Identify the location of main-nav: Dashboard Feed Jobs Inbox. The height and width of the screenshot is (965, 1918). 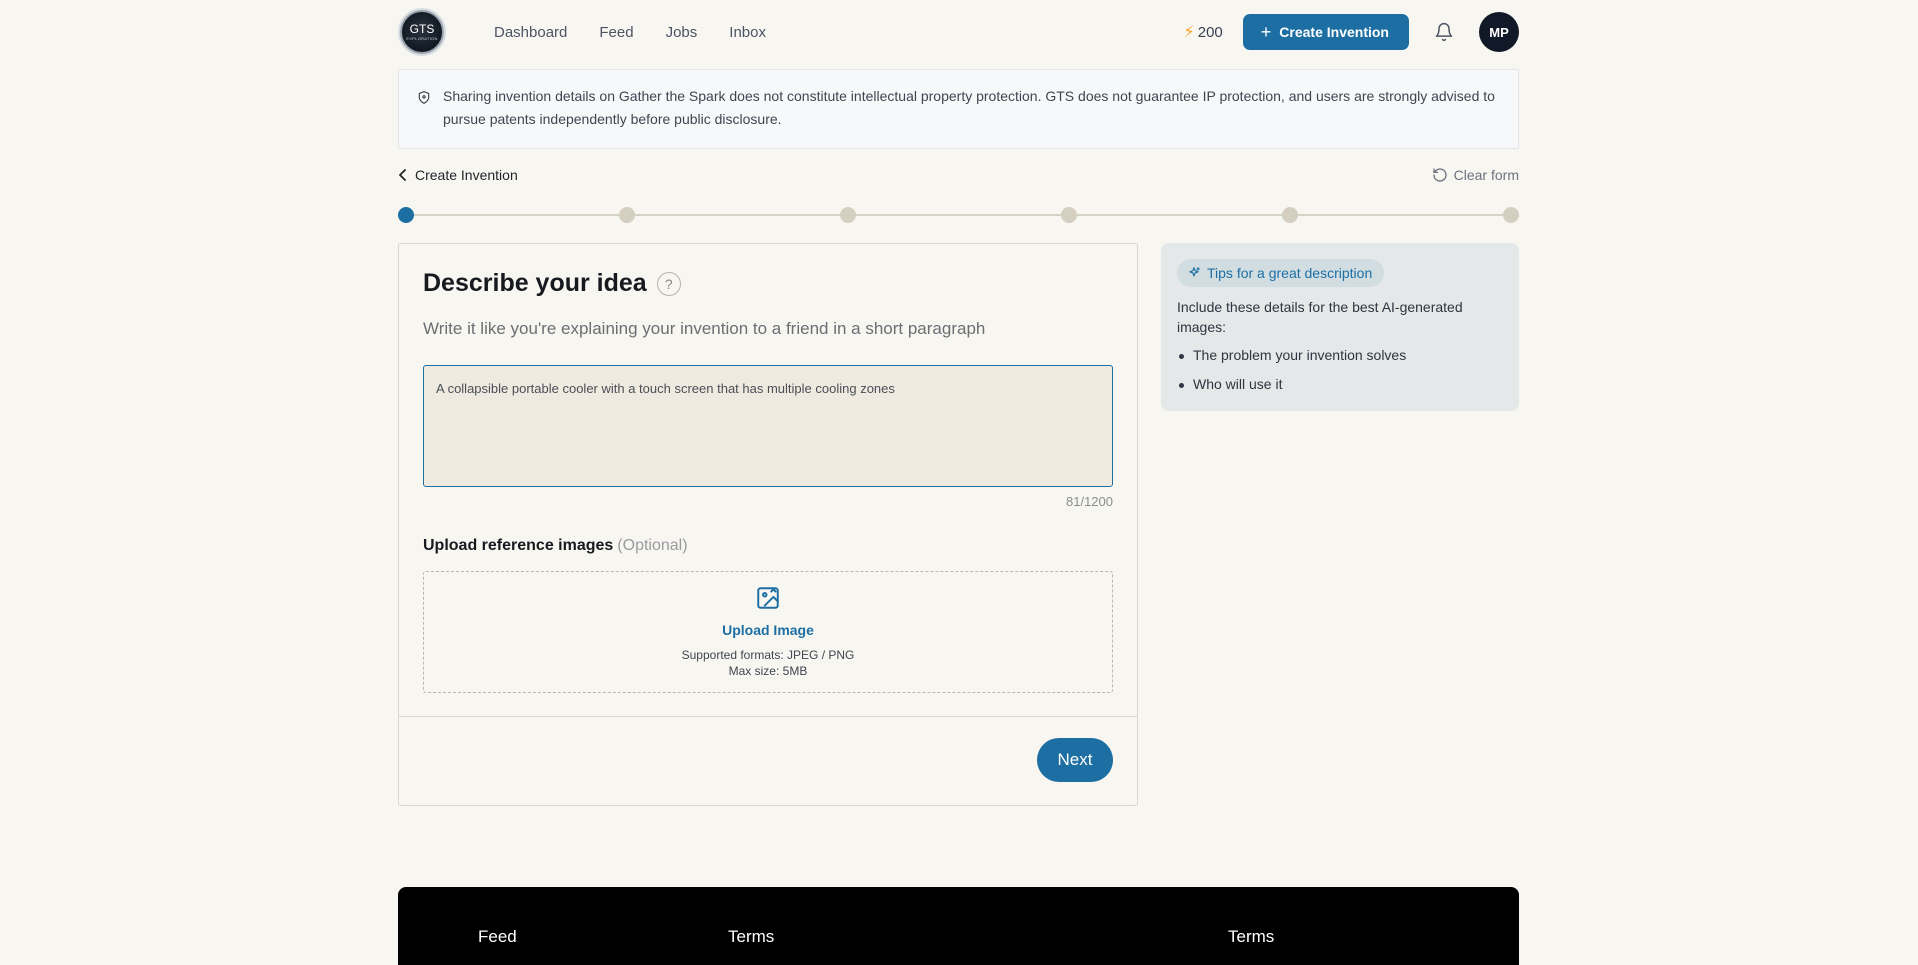
(630, 32).